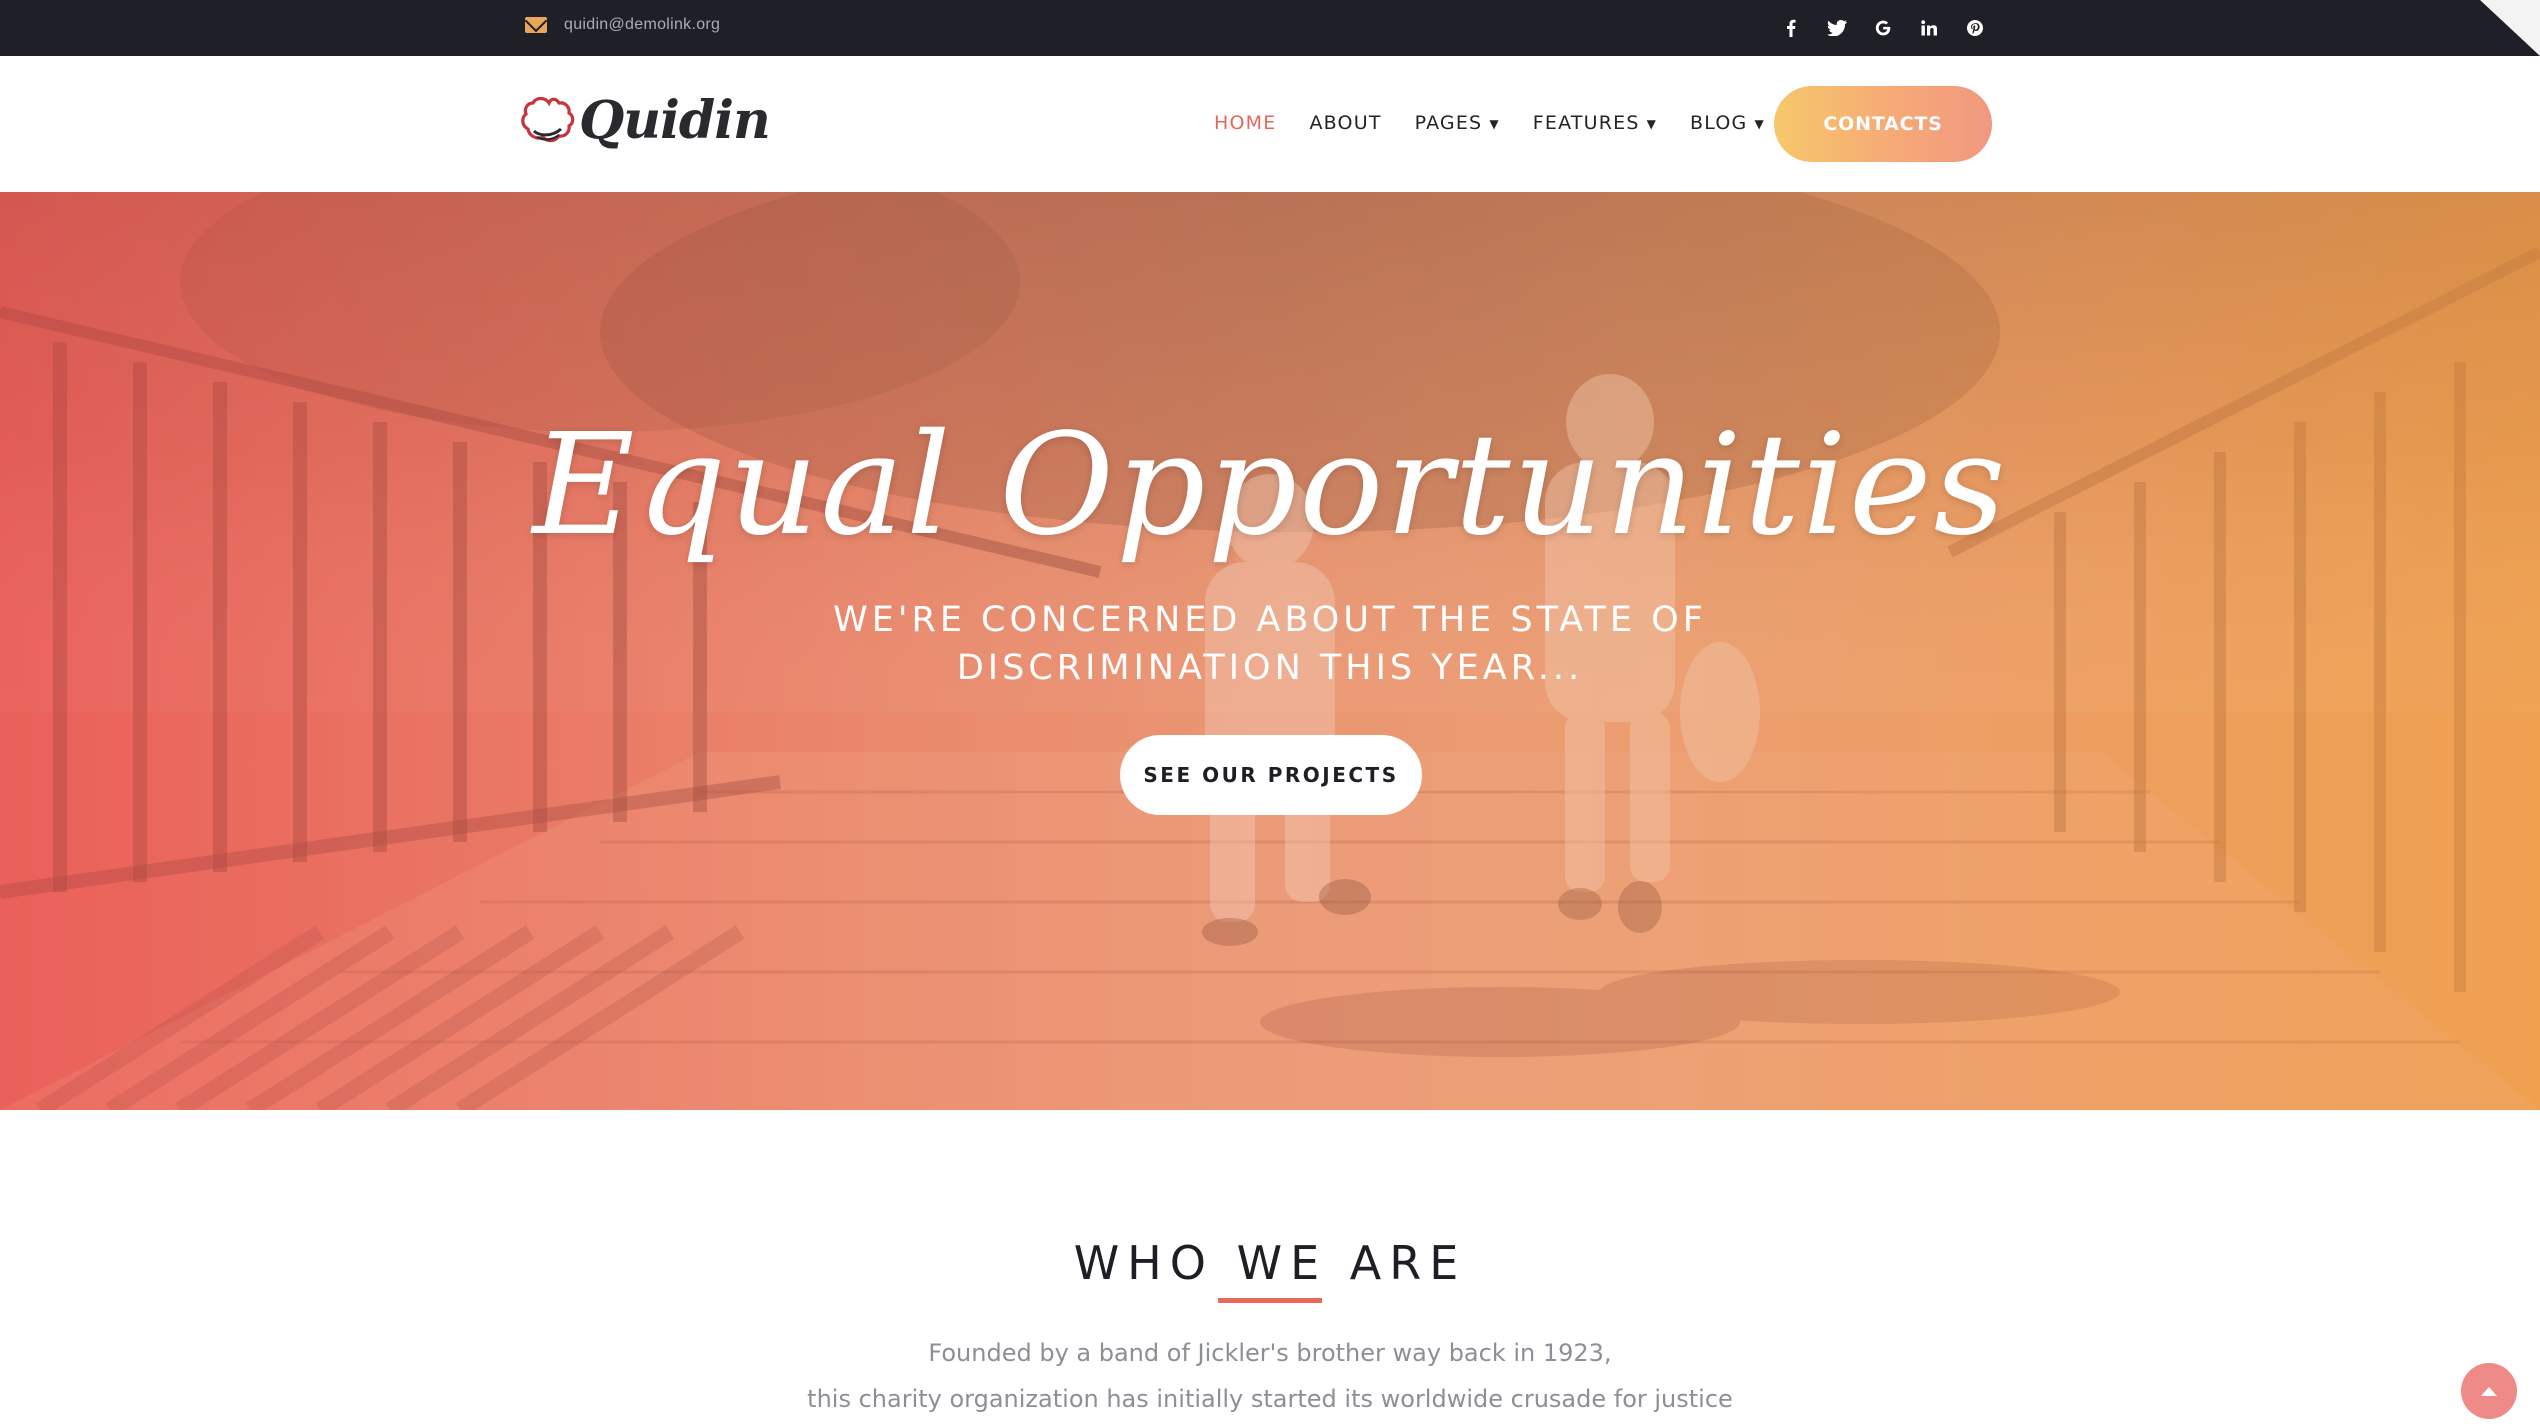 The height and width of the screenshot is (1427, 2540). I want to click on nav-pages: PAGES ▼, so click(1457, 123).